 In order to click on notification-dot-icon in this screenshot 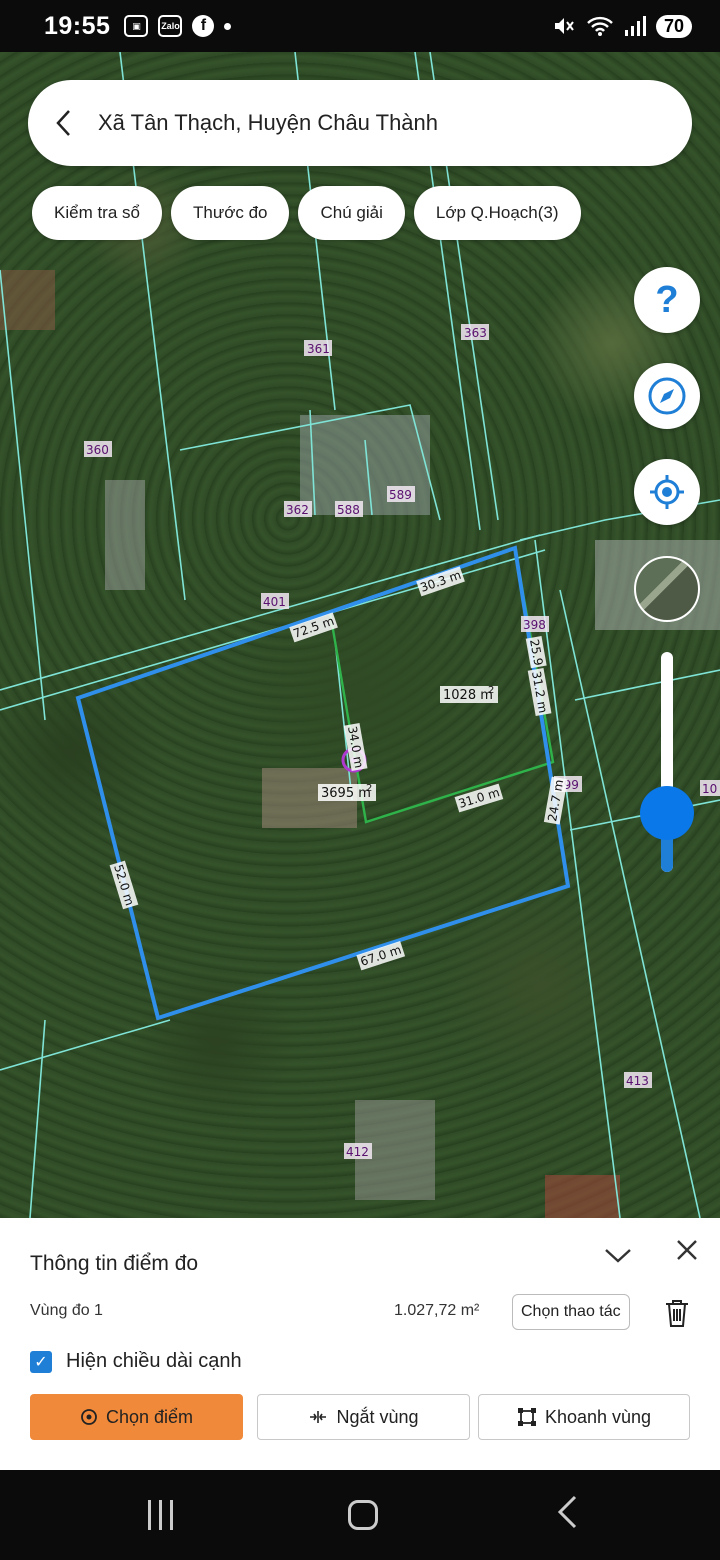, I will do `click(228, 26)`.